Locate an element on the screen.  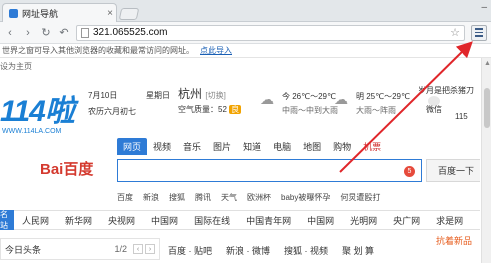
quick-links: 百度 新浪 搜狐 腾讯 天气 欧洲杯 baby被曝怀孕 何炅遭殴打 is located at coordinates (248, 197).